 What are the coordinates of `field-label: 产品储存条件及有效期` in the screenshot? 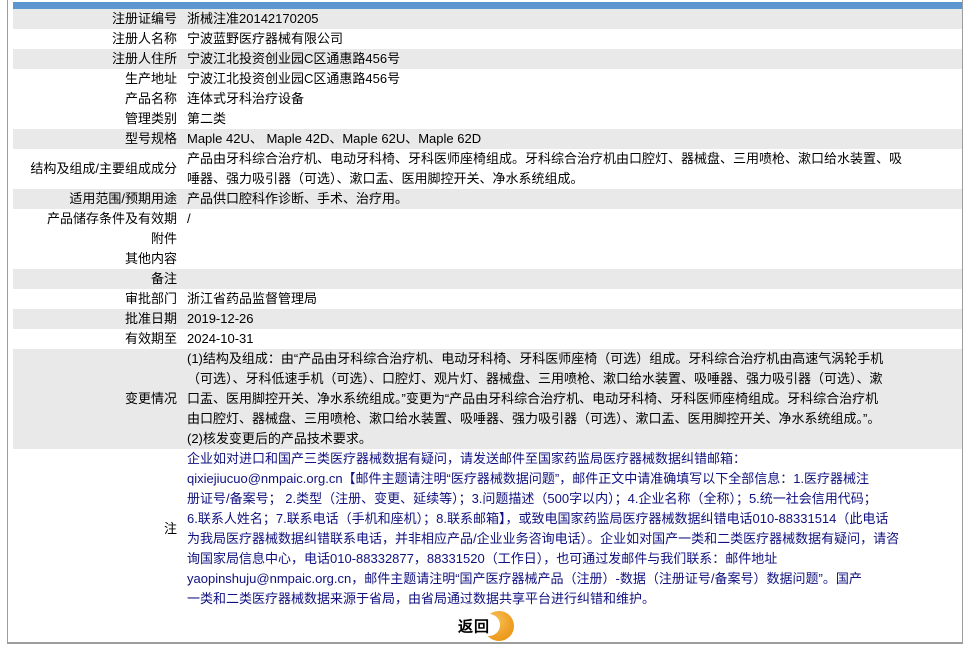 It's located at (111, 218).